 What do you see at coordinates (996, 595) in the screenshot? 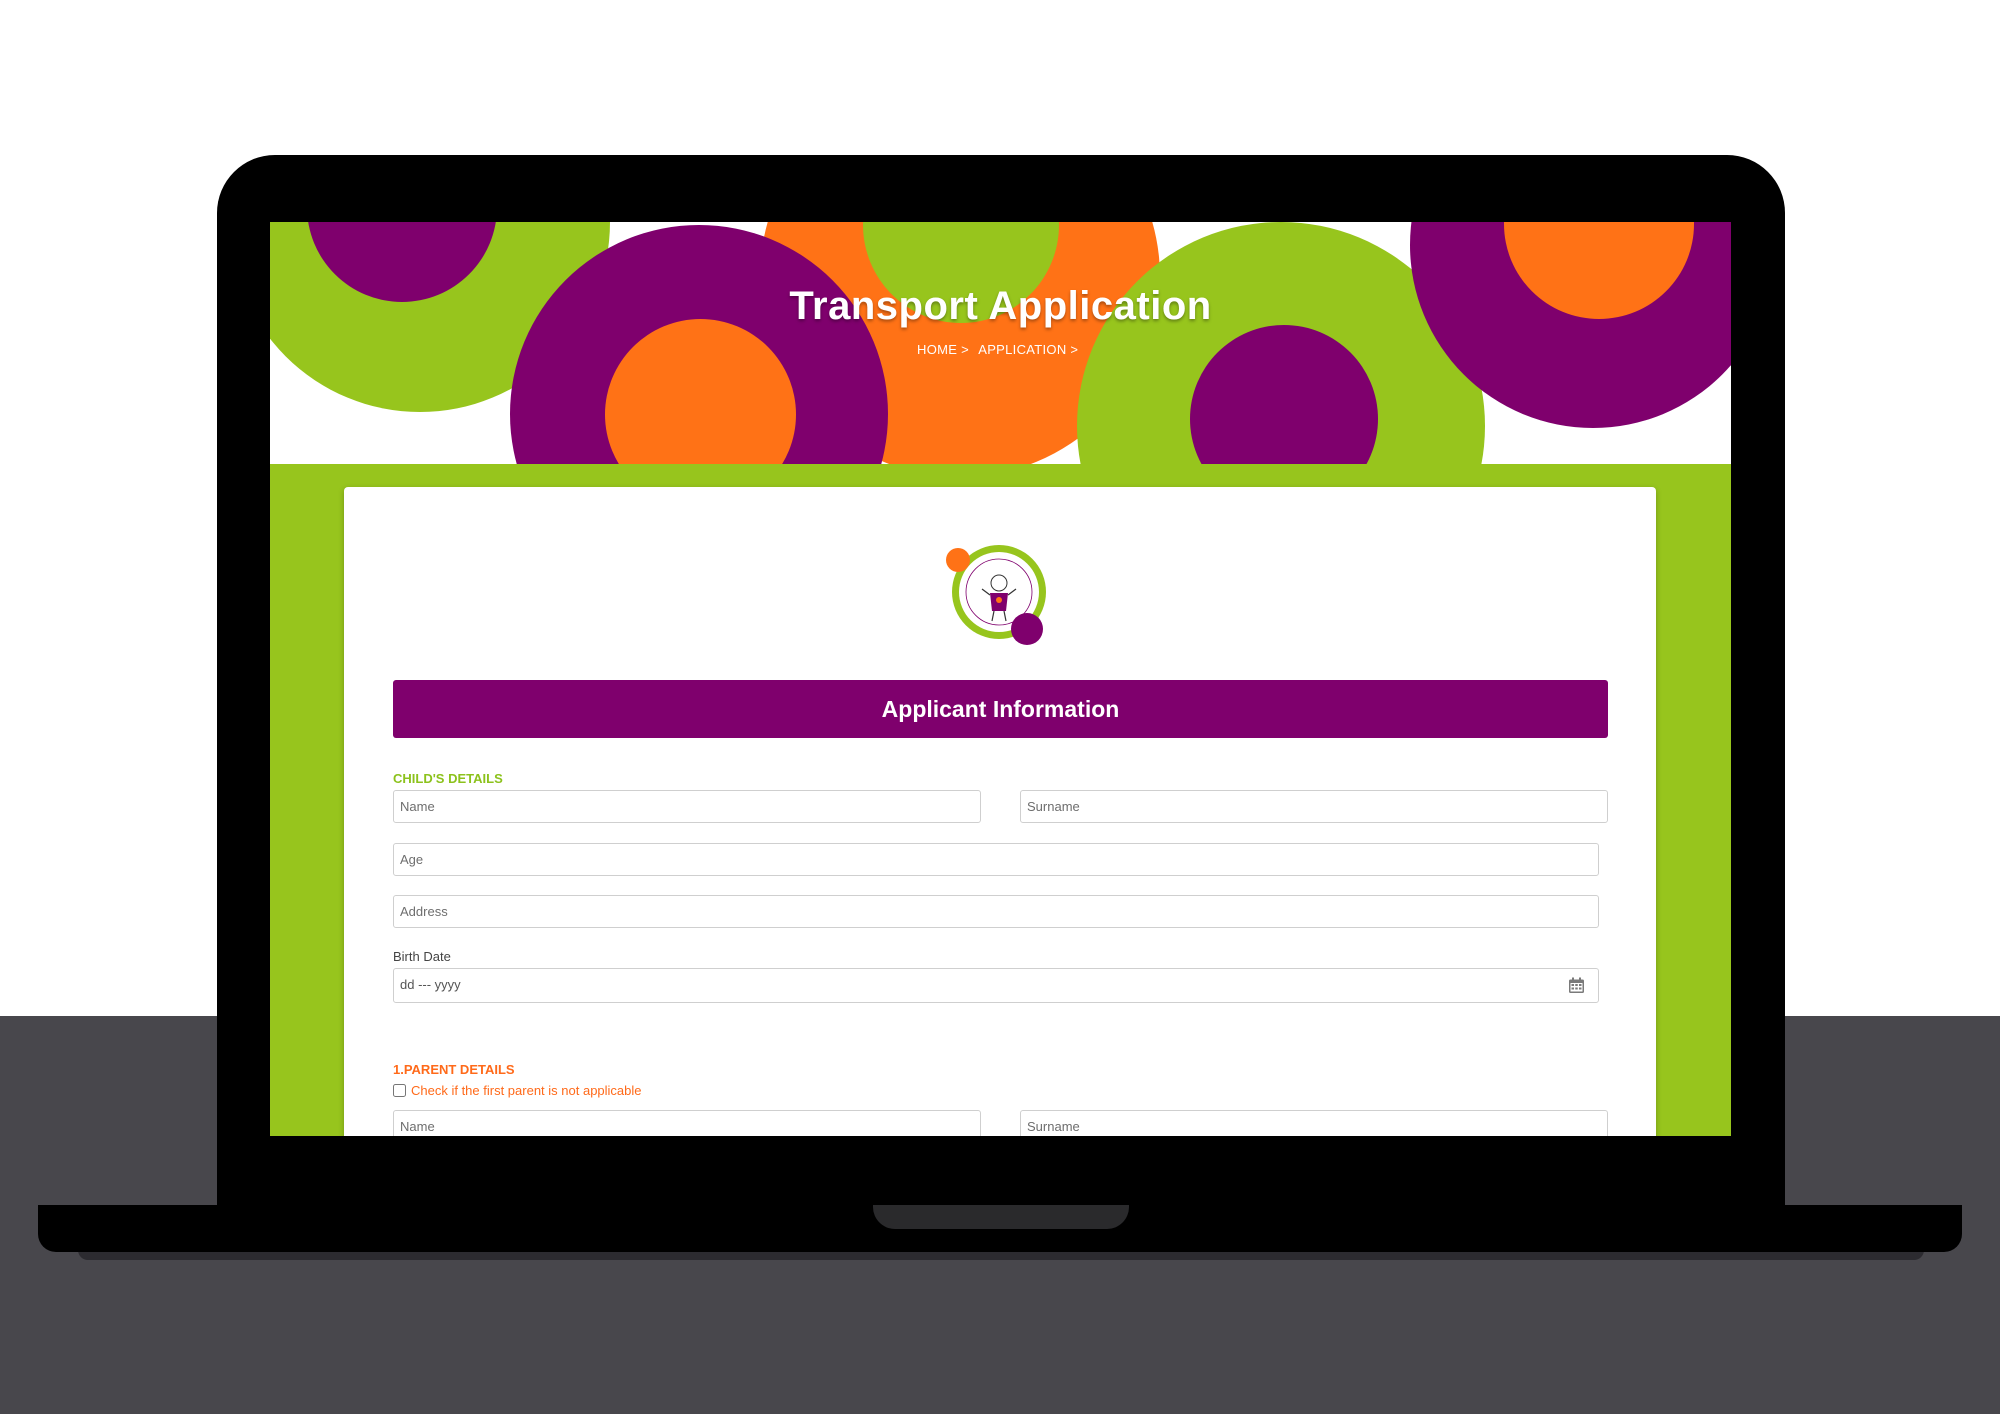
I see `daycare-child-logo` at bounding box center [996, 595].